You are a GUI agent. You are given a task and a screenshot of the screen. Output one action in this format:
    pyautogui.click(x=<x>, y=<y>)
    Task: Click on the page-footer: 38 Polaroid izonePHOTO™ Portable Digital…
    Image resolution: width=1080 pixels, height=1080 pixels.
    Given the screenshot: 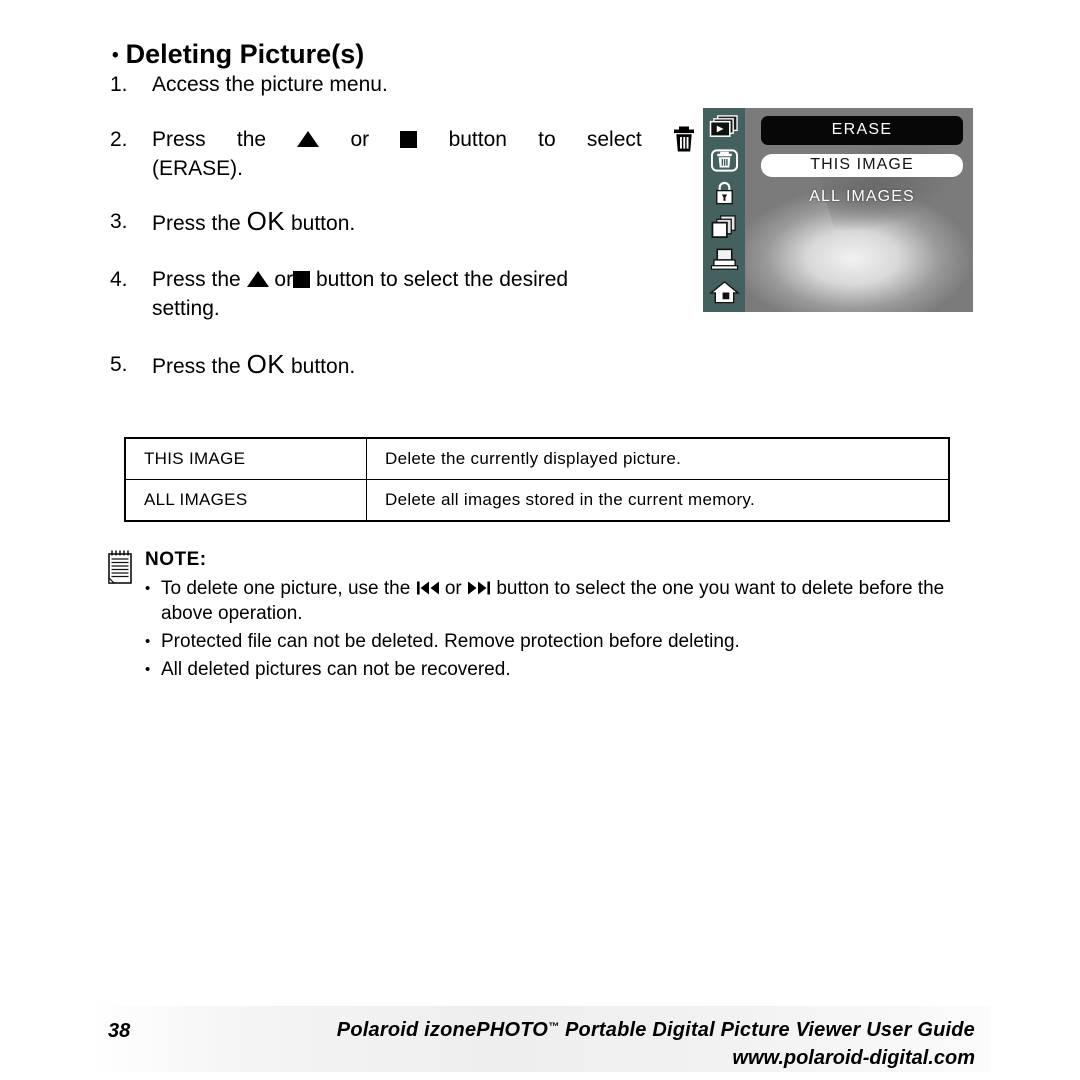 What is the action you would take?
    pyautogui.click(x=540, y=1039)
    